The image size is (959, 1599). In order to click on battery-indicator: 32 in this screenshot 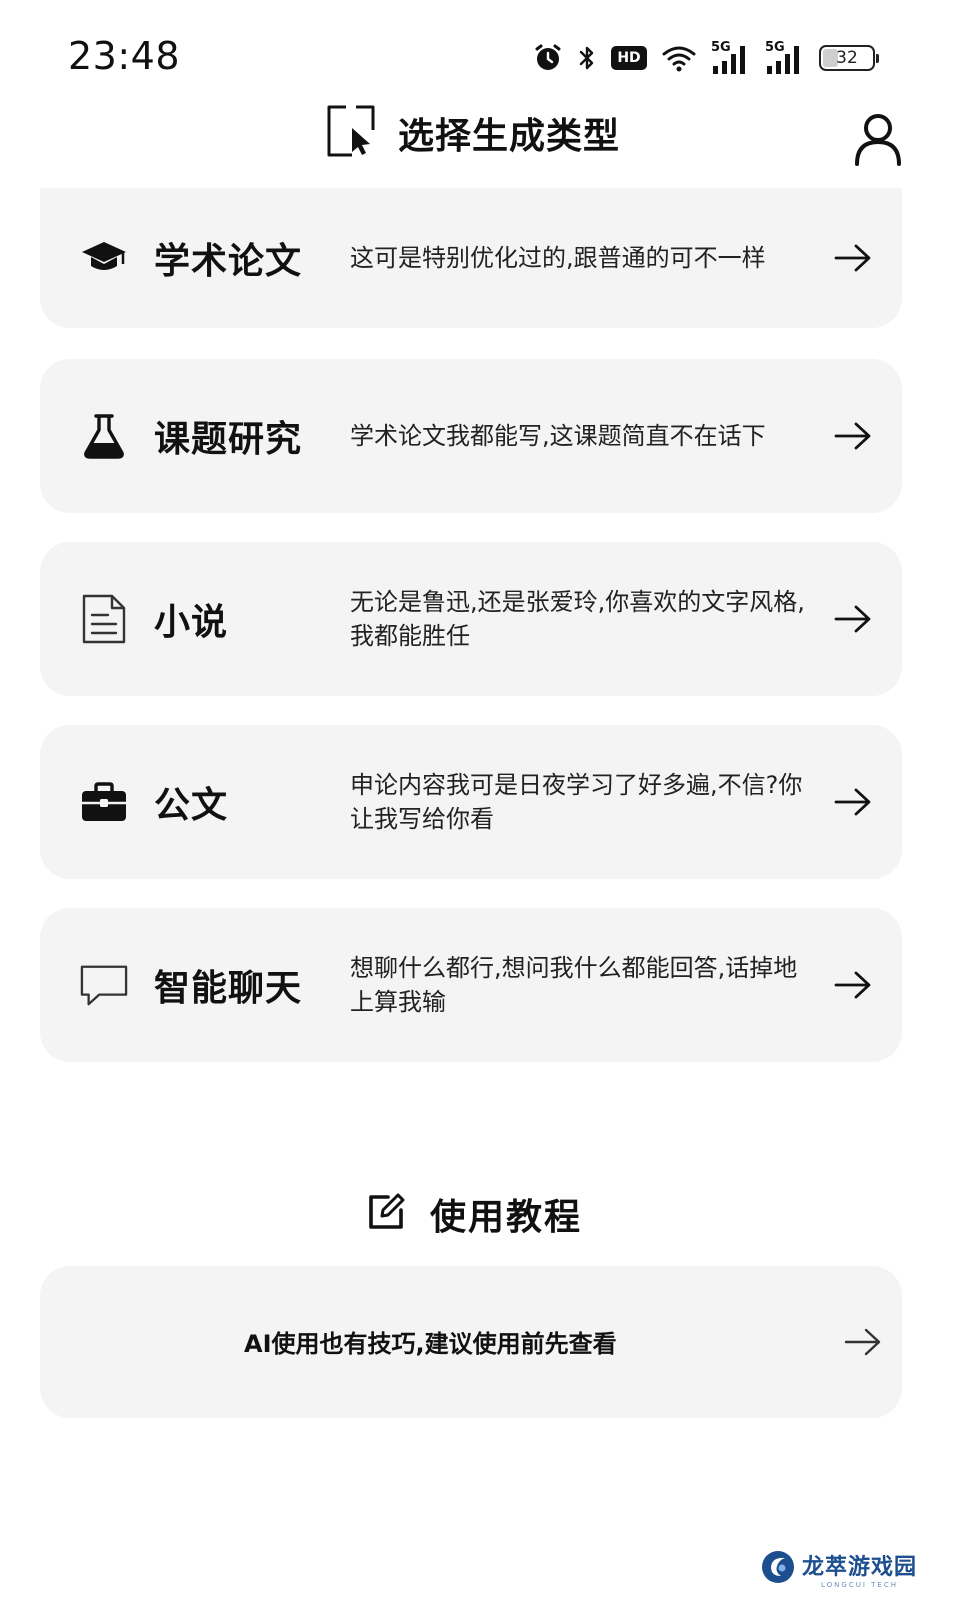, I will do `click(849, 58)`.